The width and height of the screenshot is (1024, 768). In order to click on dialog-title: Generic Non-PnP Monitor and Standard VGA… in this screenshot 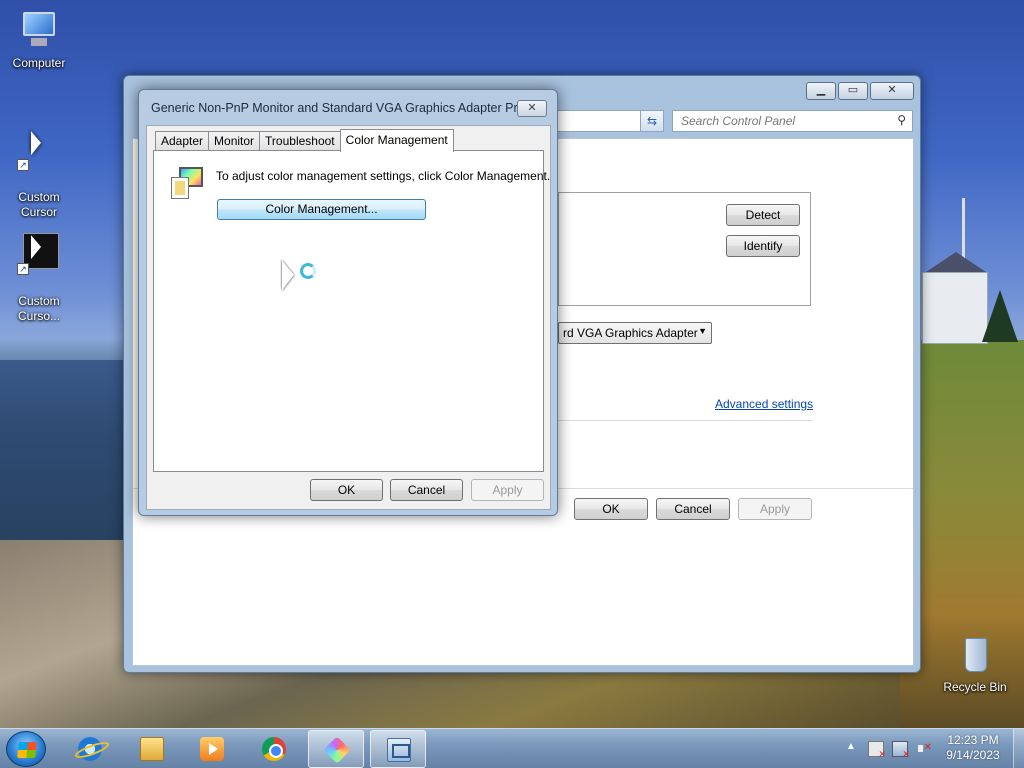, I will do `click(343, 108)`.